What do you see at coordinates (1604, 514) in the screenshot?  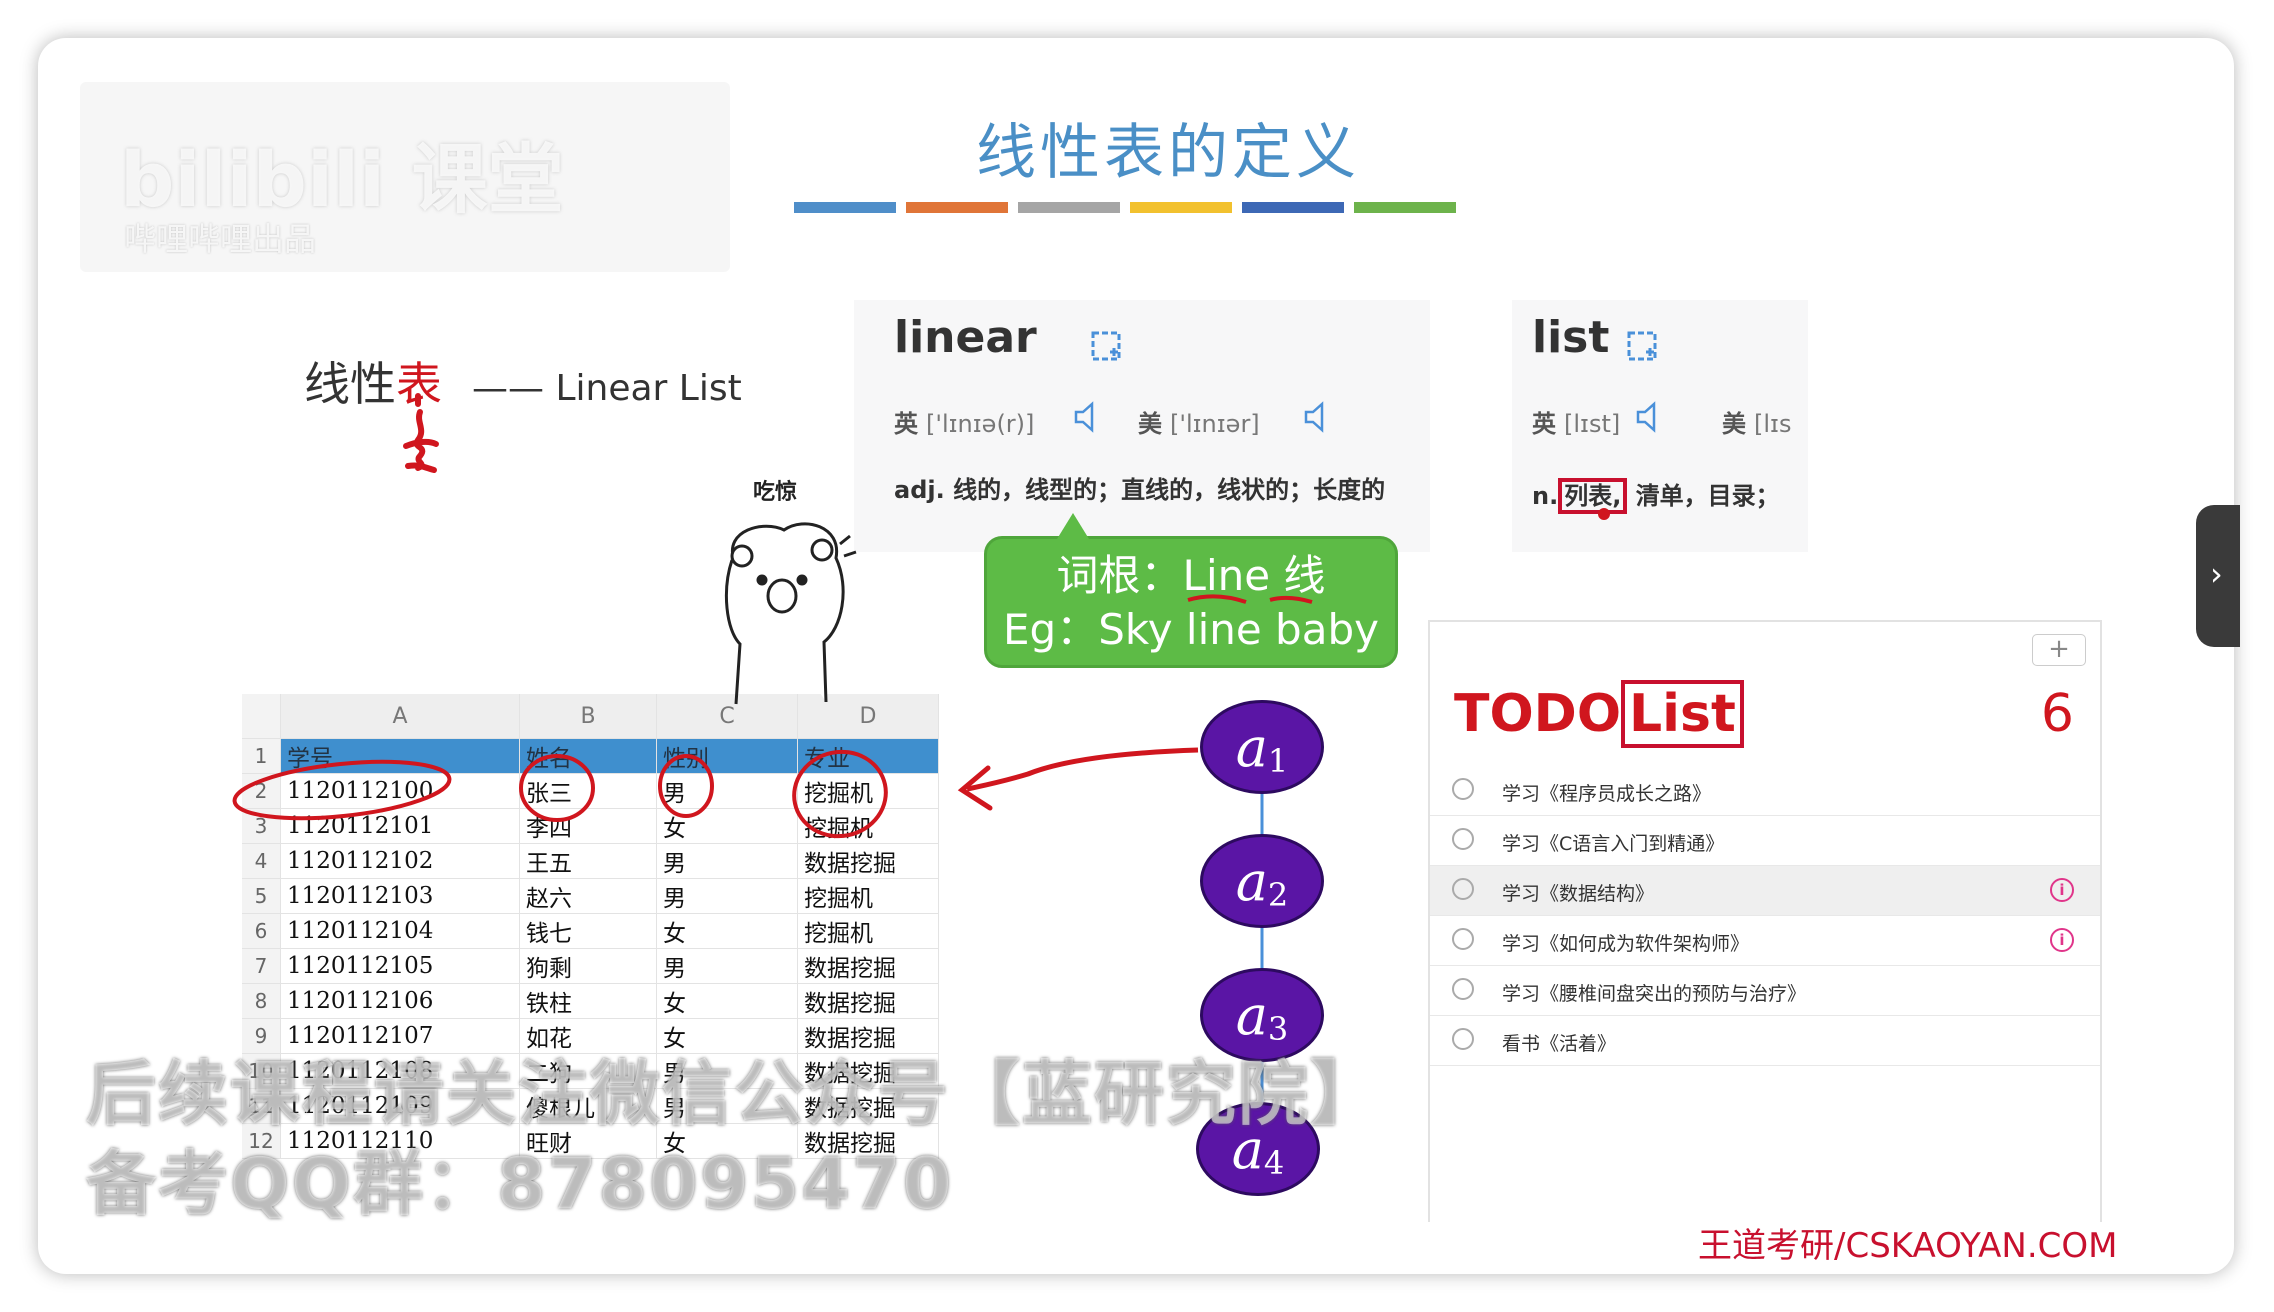 I see `red-dot` at bounding box center [1604, 514].